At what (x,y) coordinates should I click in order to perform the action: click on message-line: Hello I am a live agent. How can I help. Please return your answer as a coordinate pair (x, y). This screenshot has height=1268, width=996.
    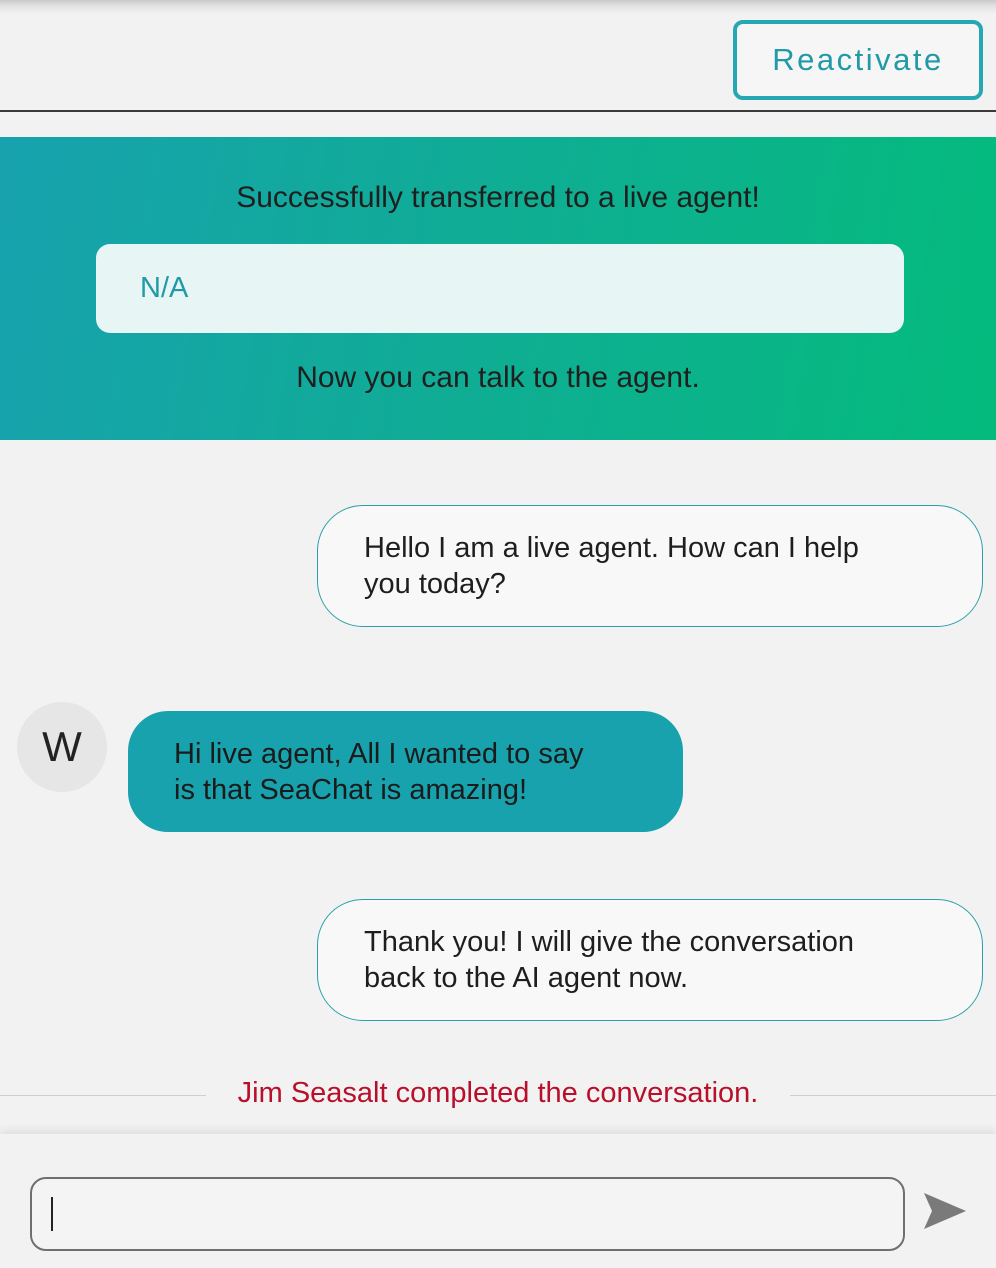
    Looking at the image, I should click on (611, 548).